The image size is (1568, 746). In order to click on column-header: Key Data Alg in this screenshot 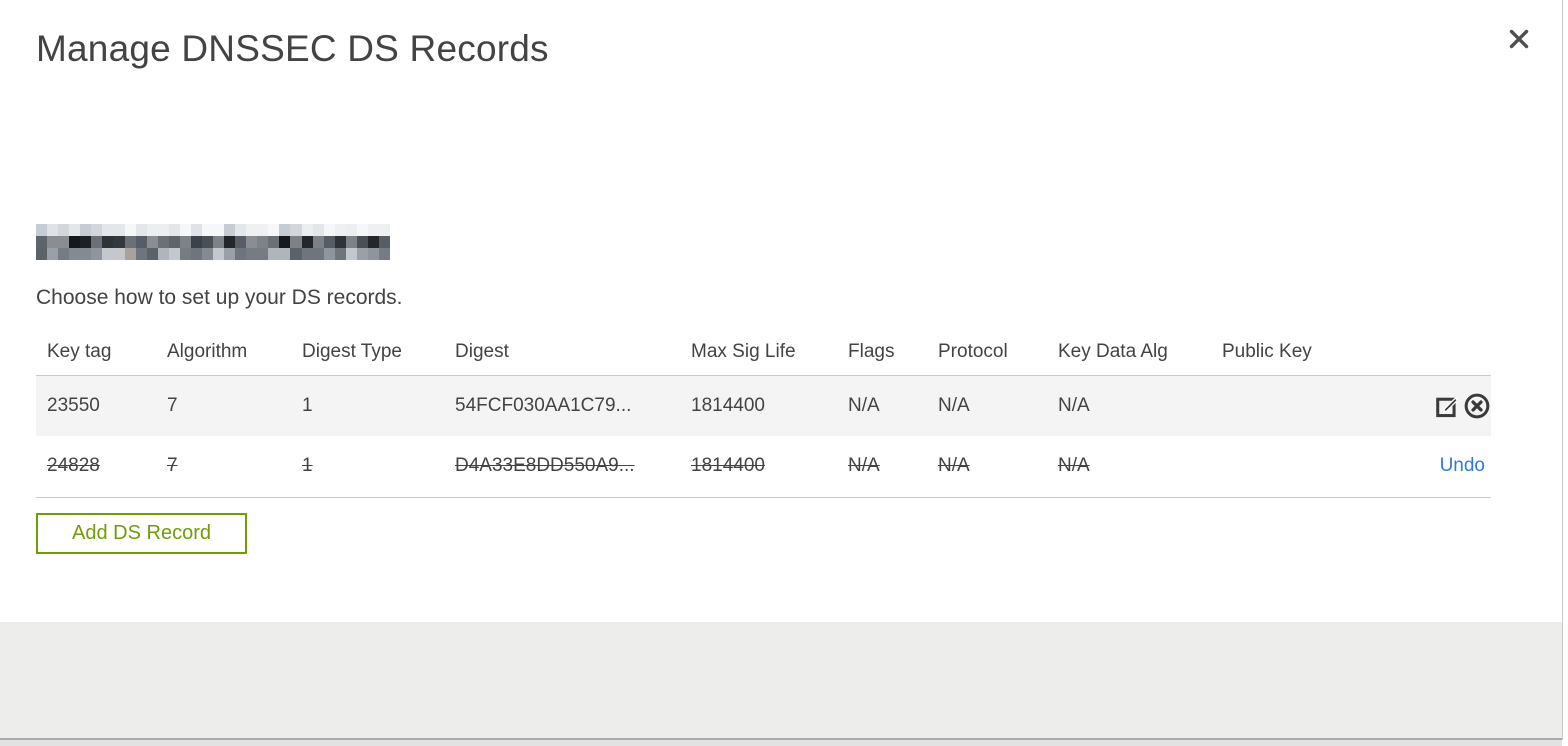, I will do `click(1113, 352)`.